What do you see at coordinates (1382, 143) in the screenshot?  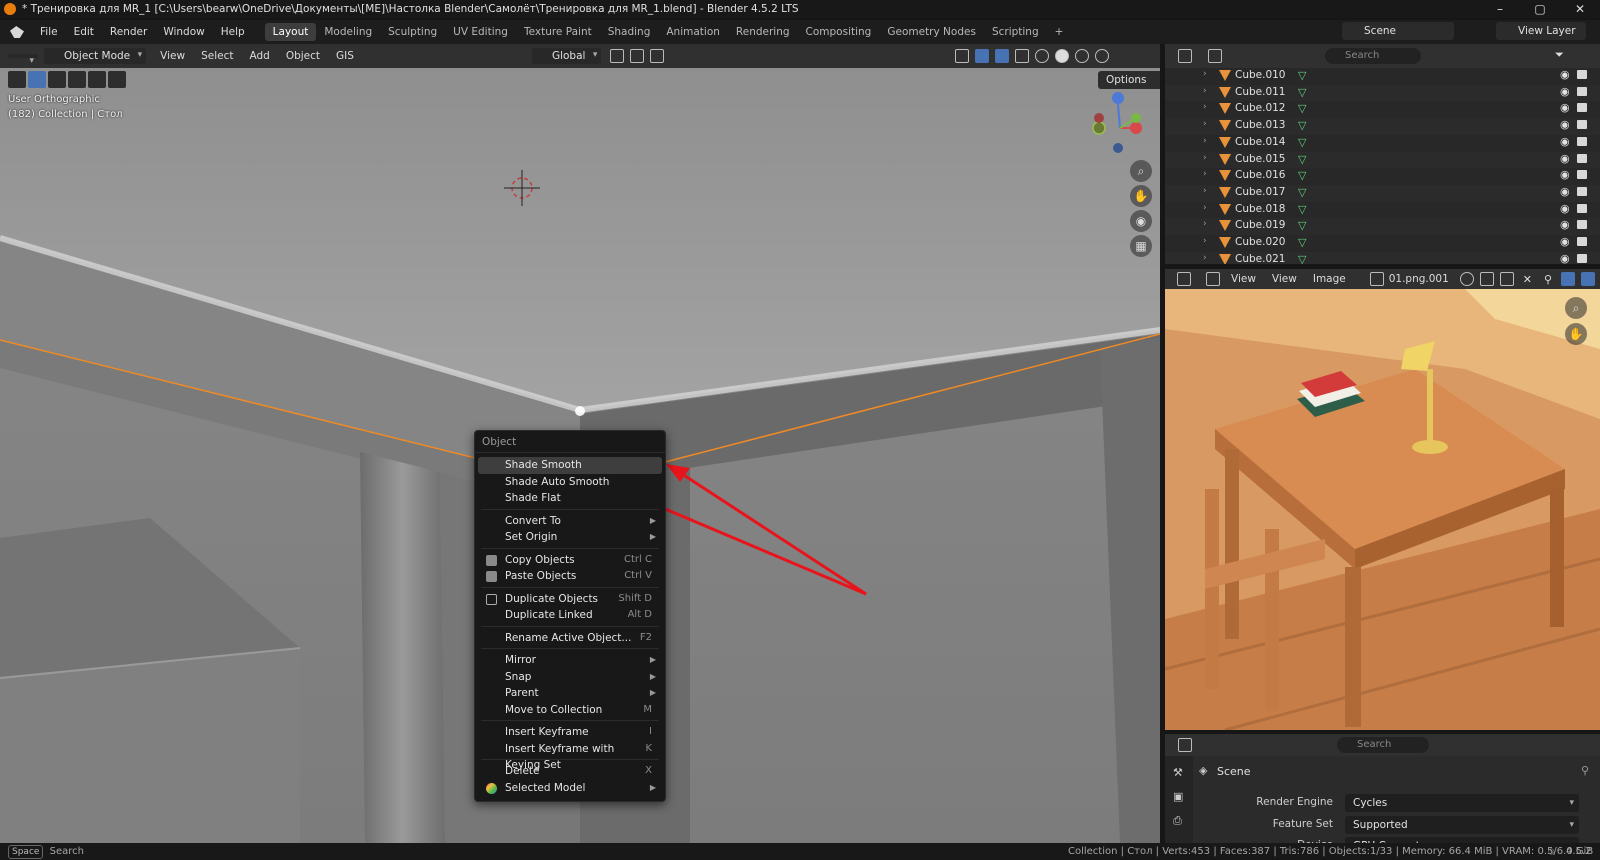 I see `outliner-item: › Cube.014 ▽ ◉` at bounding box center [1382, 143].